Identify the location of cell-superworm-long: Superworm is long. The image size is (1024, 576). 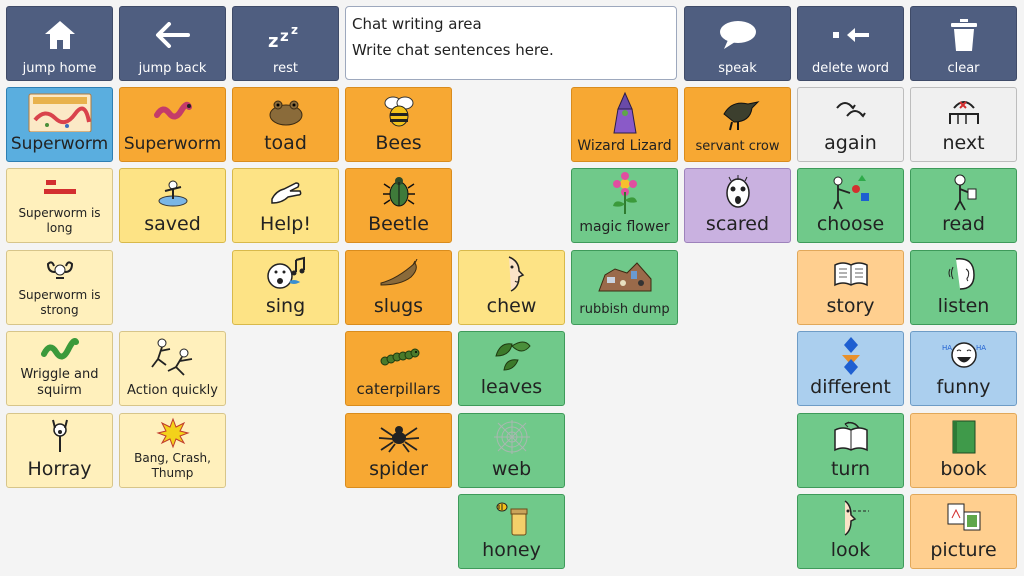
(59, 205).